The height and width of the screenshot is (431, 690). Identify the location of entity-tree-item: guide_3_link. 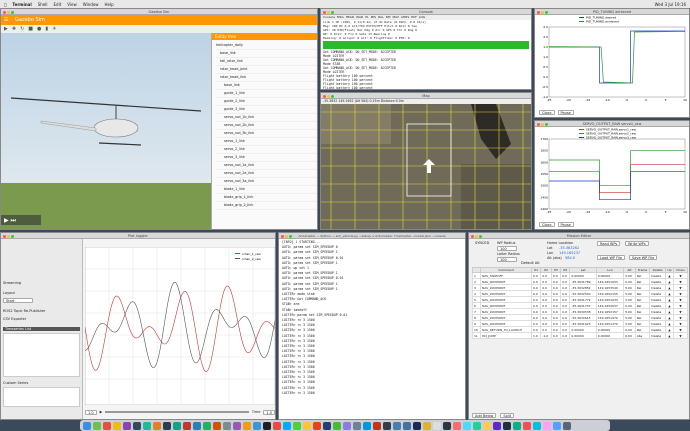
(266, 110).